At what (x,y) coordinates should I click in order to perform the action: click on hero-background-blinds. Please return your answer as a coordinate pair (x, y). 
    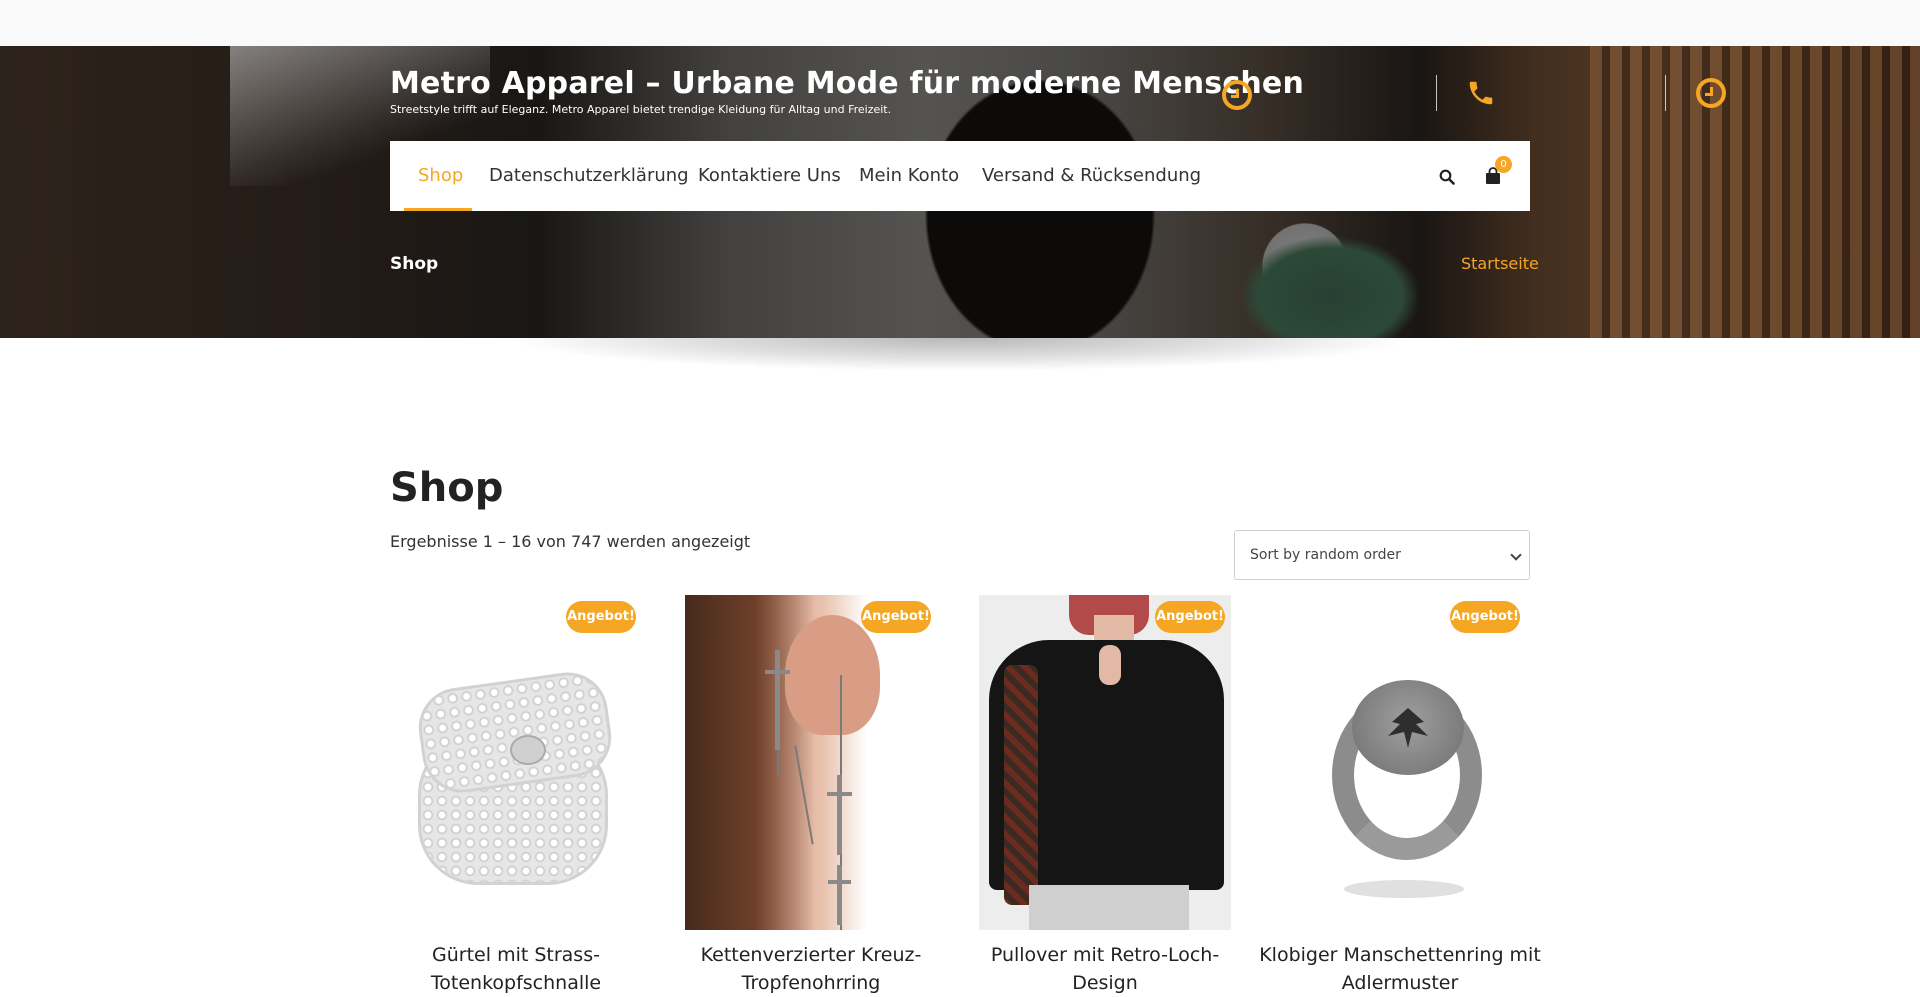
    Looking at the image, I should click on (1755, 192).